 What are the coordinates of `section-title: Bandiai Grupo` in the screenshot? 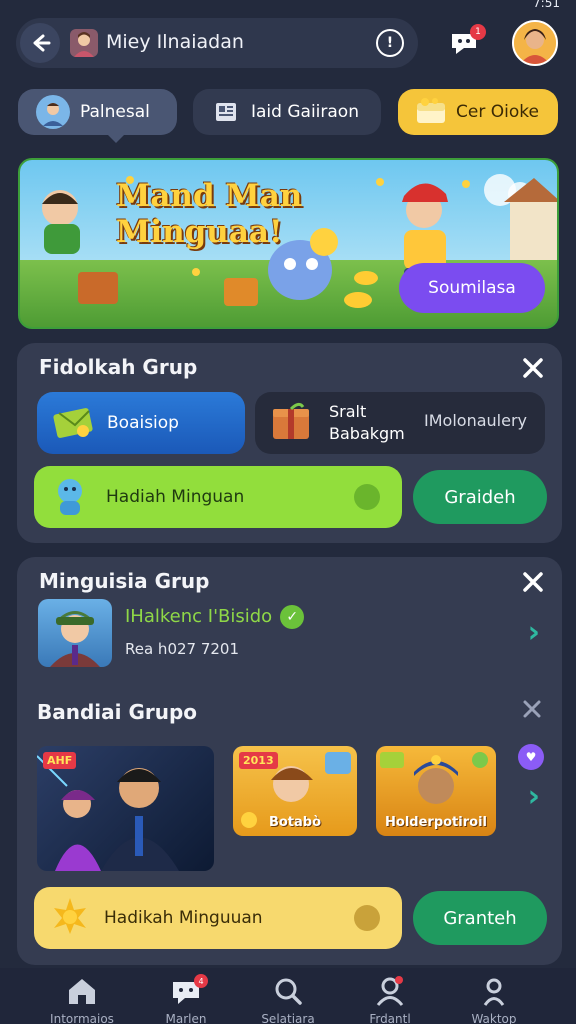 It's located at (117, 712).